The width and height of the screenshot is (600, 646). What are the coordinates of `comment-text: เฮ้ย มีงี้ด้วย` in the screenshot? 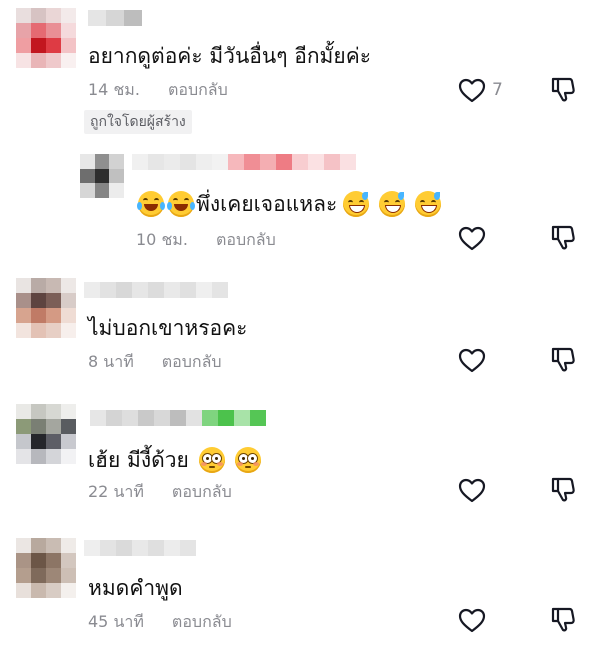 It's located at (138, 460).